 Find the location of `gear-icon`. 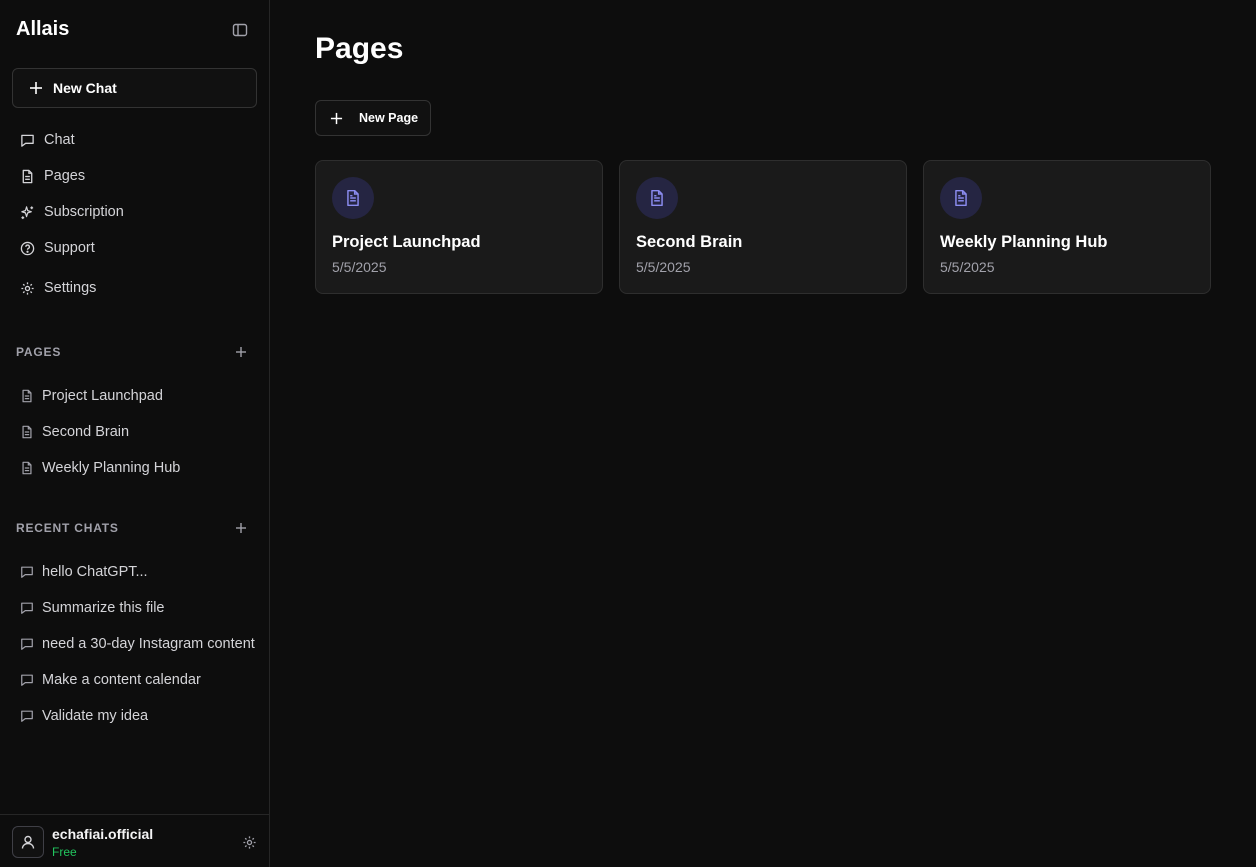

gear-icon is located at coordinates (27, 288).